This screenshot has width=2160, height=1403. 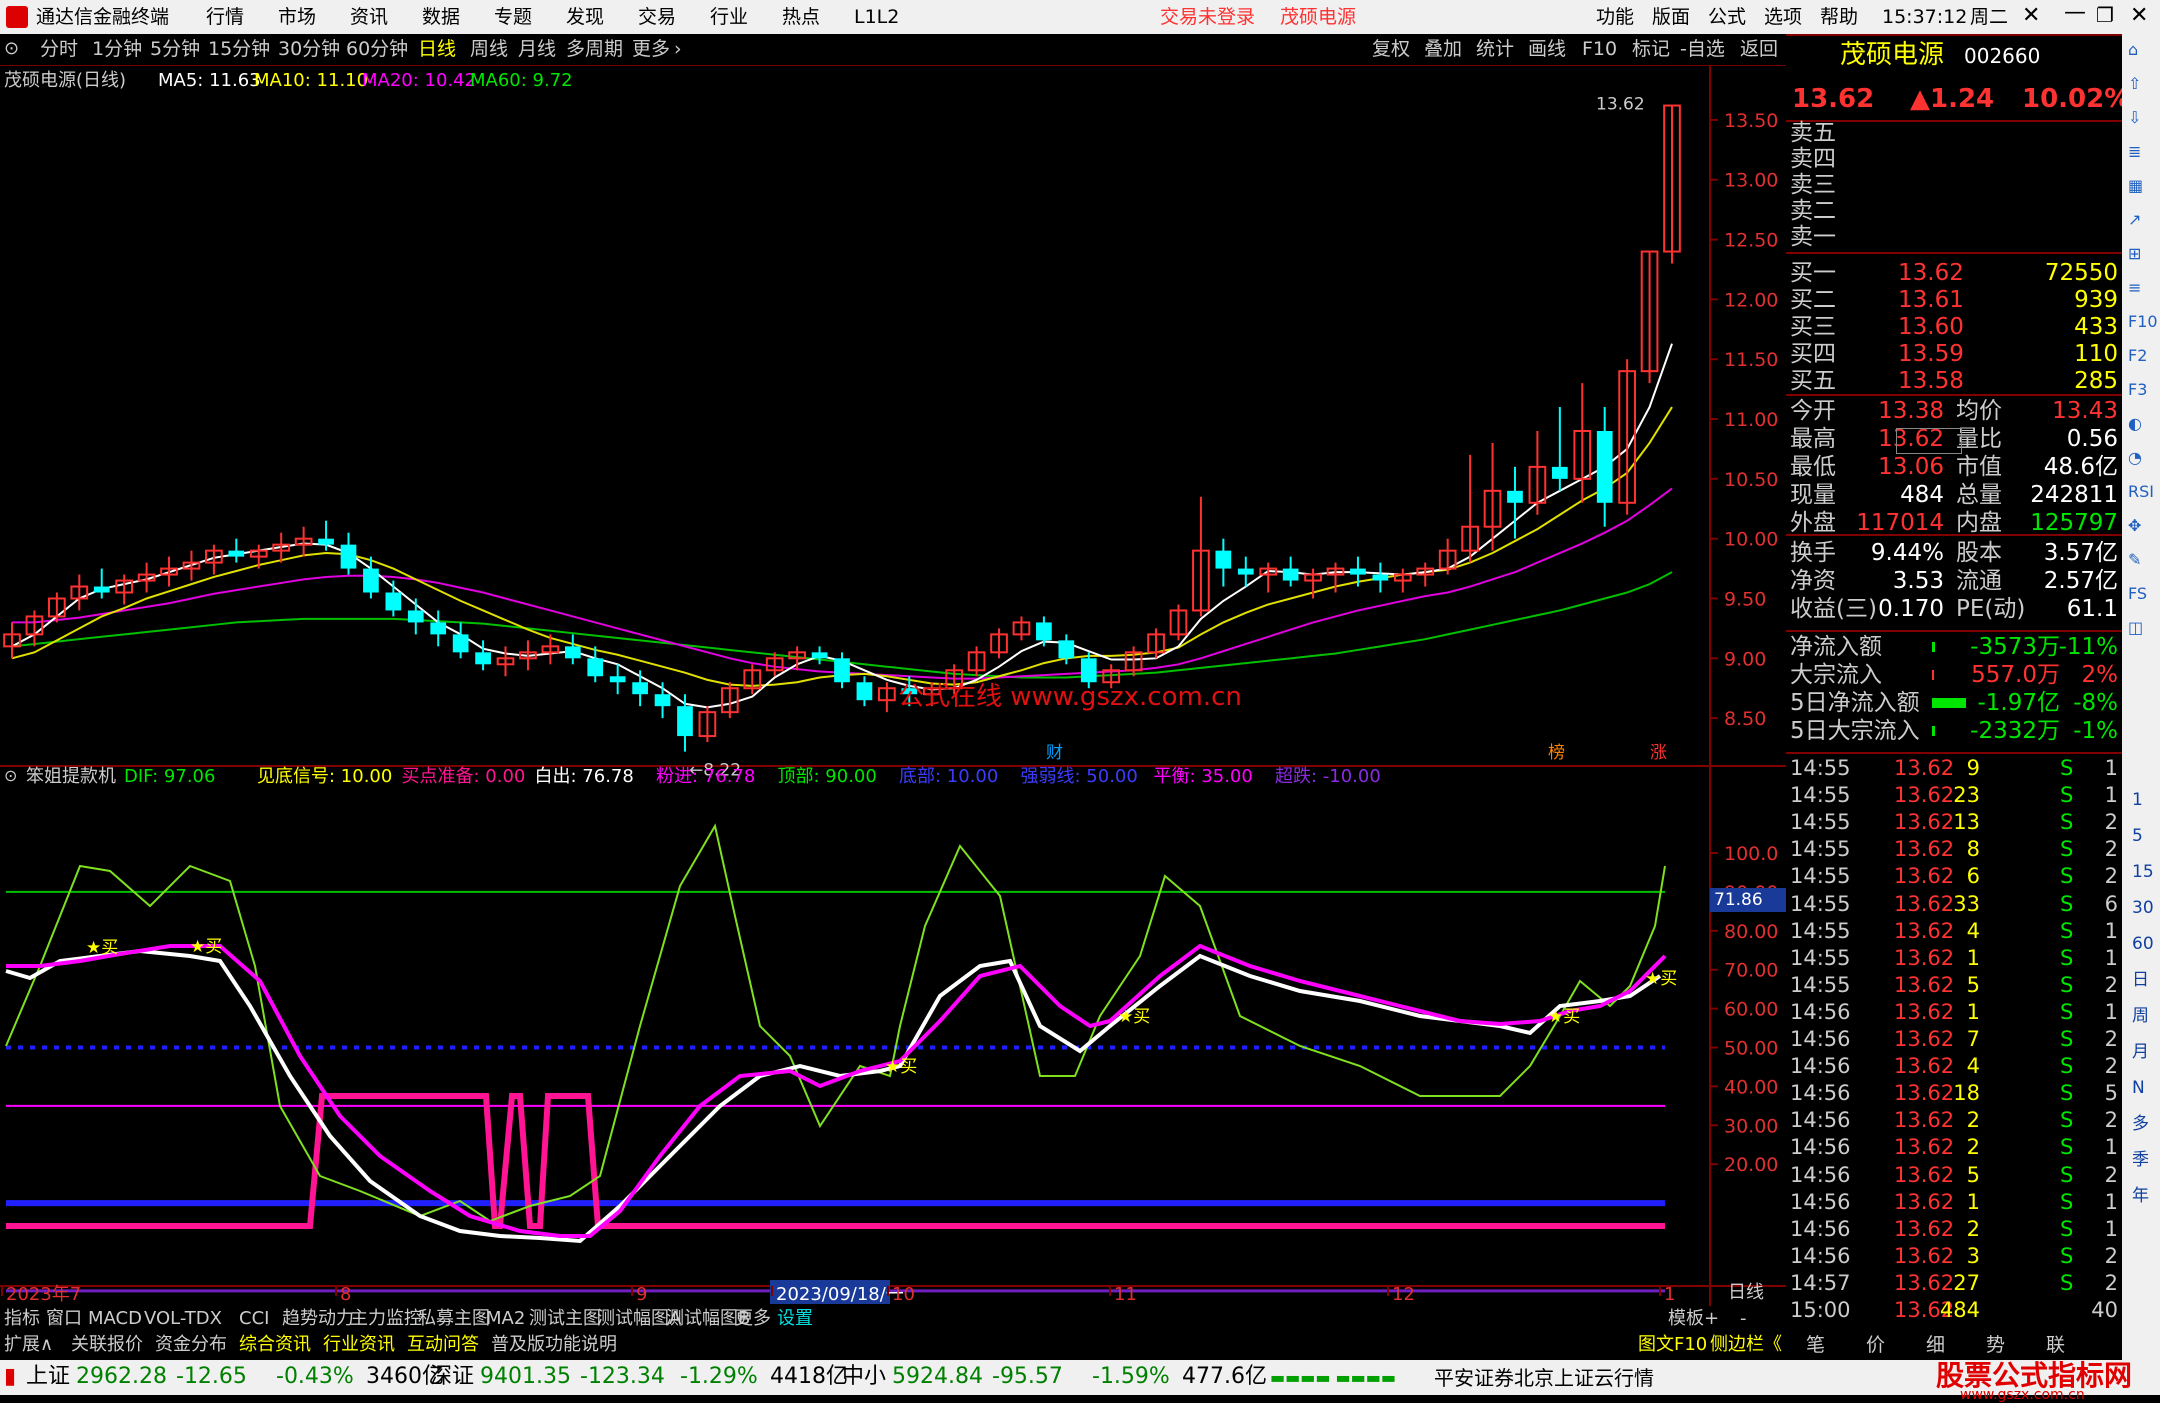 I want to click on sidebar-period: 日, so click(x=2140, y=980).